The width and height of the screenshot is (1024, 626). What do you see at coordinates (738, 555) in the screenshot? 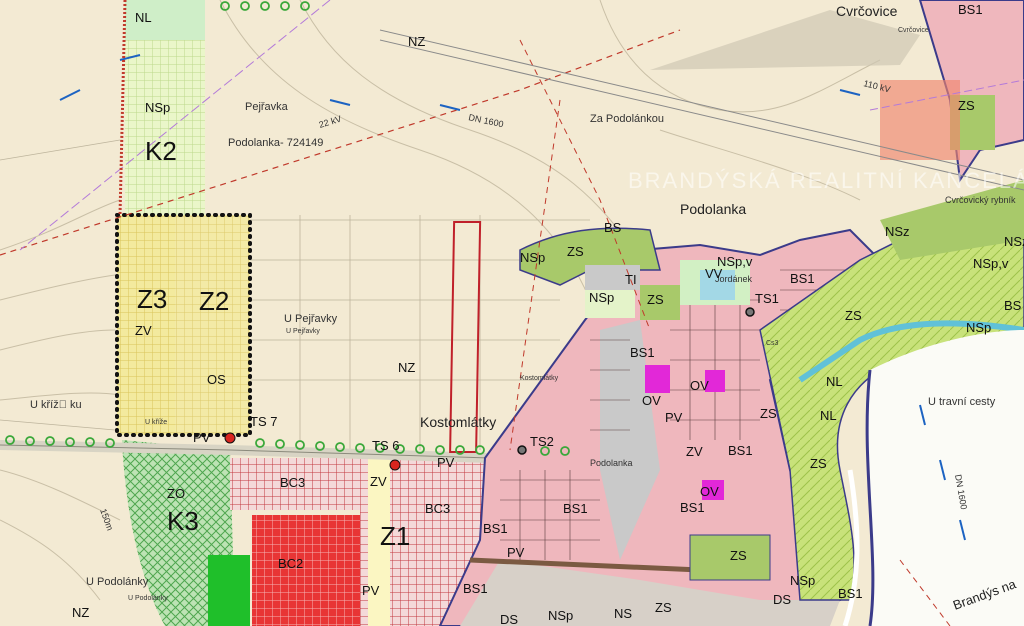
I see `code-zs6: ZS` at bounding box center [738, 555].